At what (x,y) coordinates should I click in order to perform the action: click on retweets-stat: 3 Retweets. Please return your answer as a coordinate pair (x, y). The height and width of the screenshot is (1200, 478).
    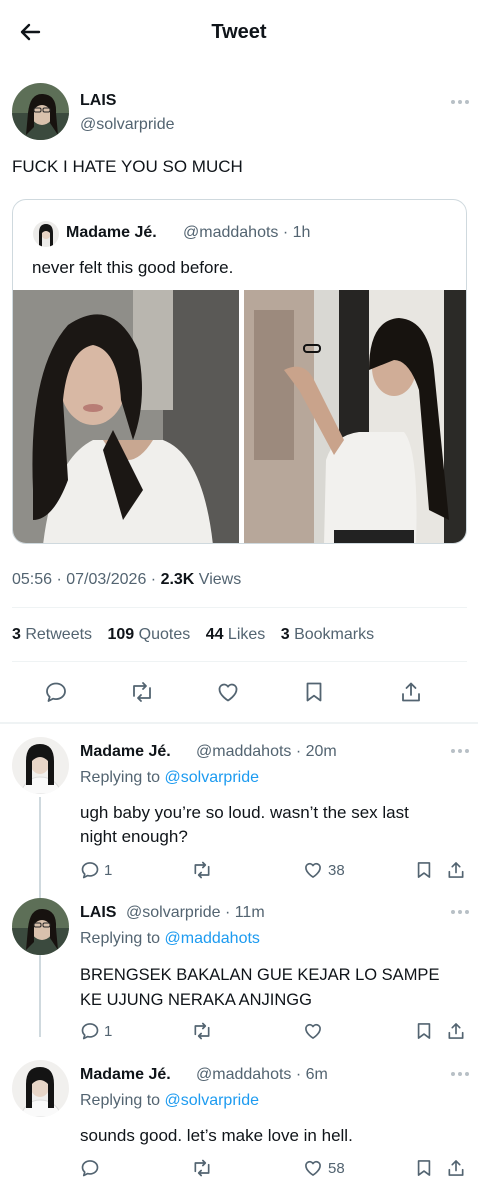
    Looking at the image, I should click on (52, 634).